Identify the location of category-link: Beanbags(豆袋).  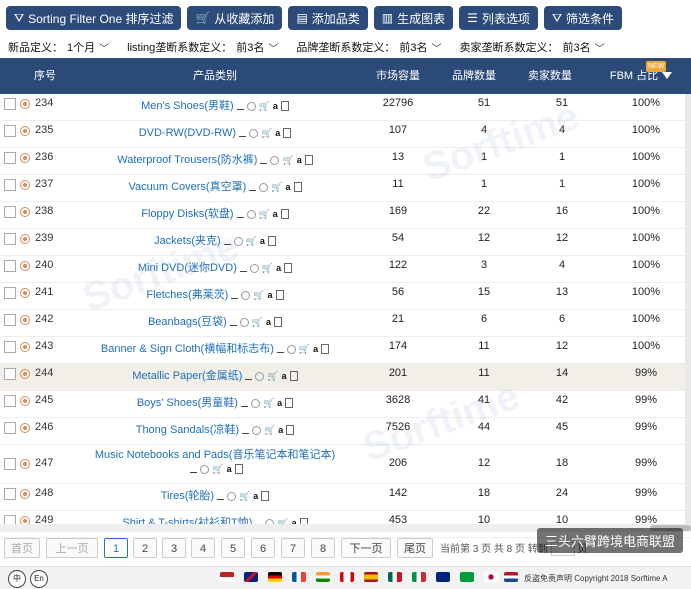
(187, 322).